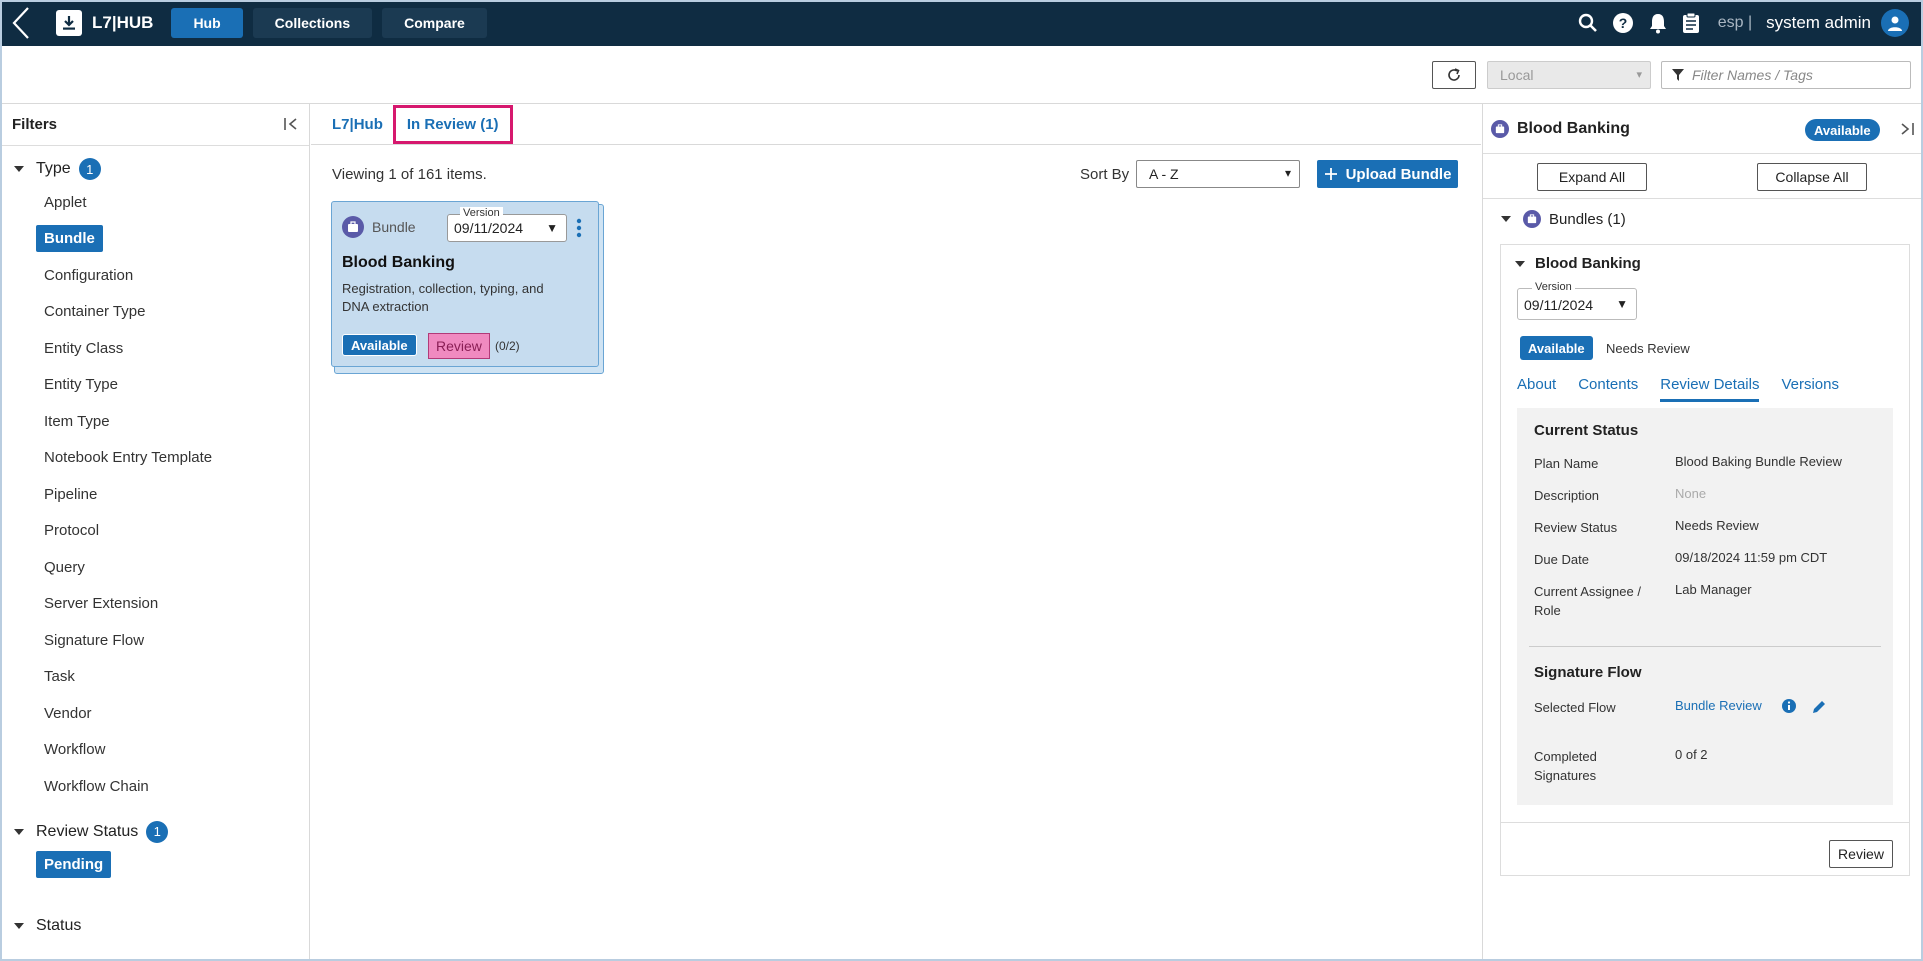 This screenshot has height=961, width=1923. I want to click on filter-item-label: Vendor, so click(68, 713).